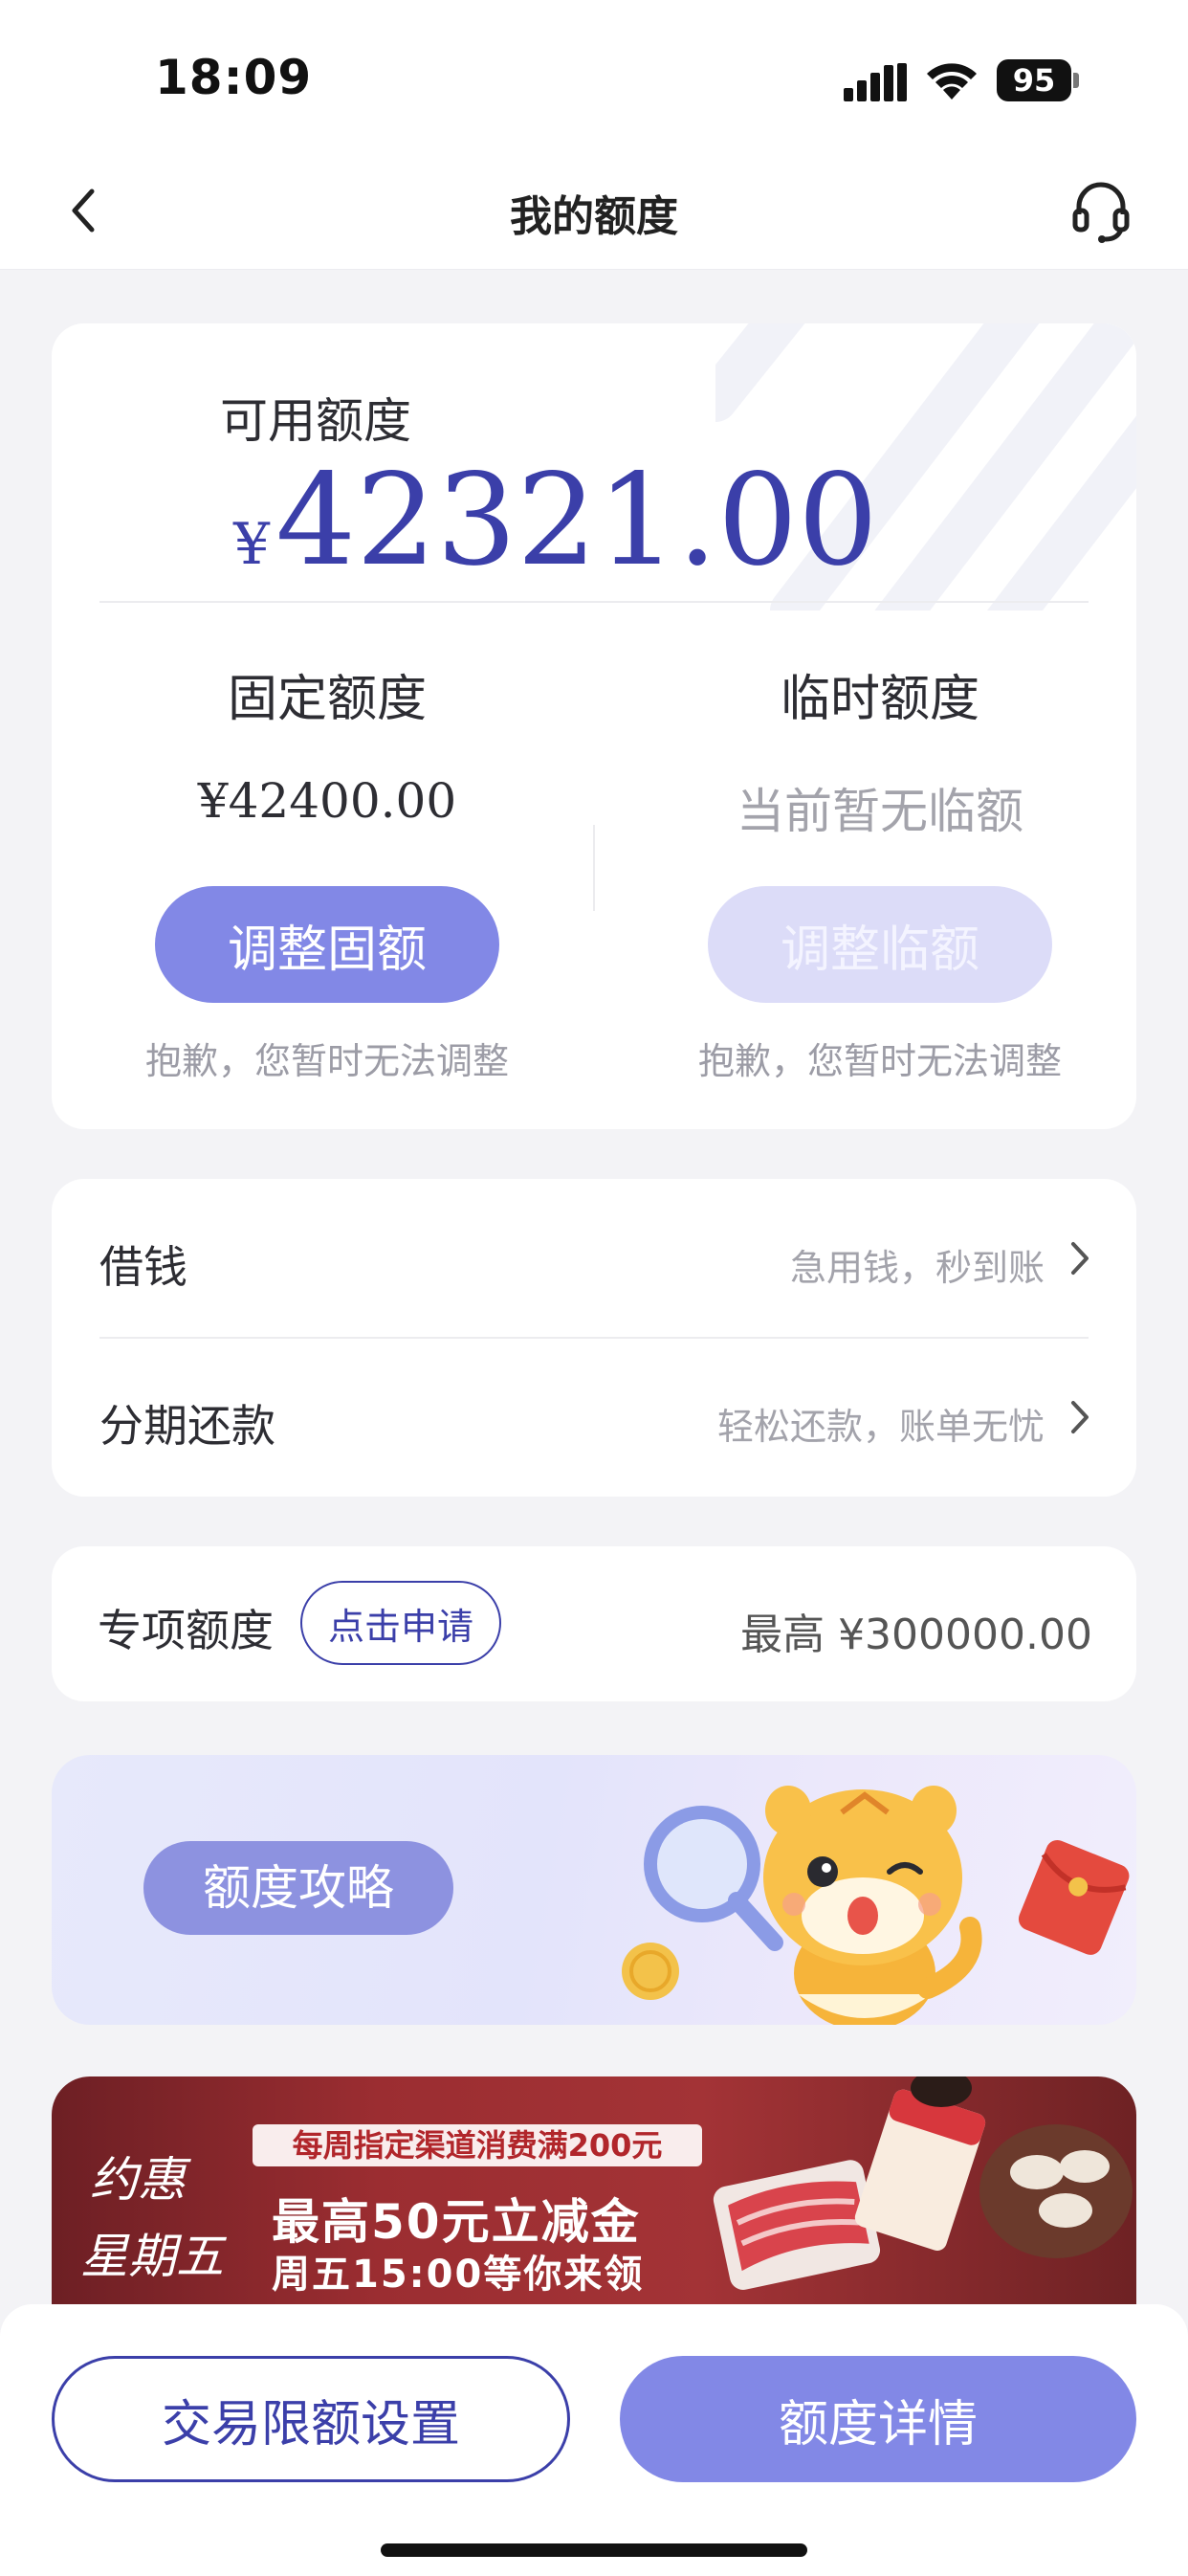 The height and width of the screenshot is (2576, 1188). What do you see at coordinates (880, 1427) in the screenshot?
I see `list-item-subtitle: 轻松还款，账单无忧` at bounding box center [880, 1427].